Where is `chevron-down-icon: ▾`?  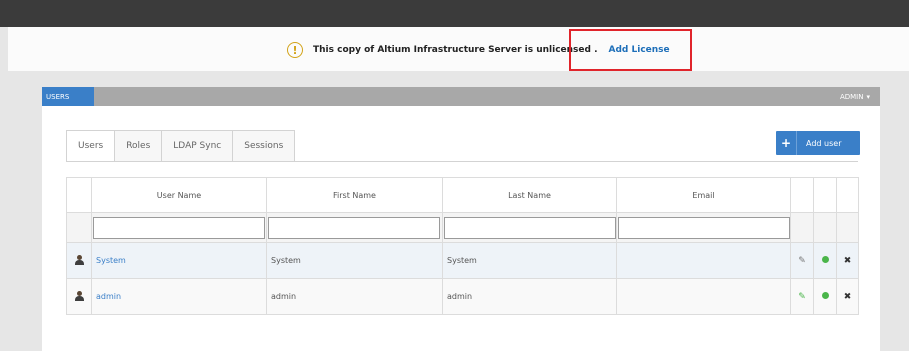
chevron-down-icon: ▾ is located at coordinates (868, 96).